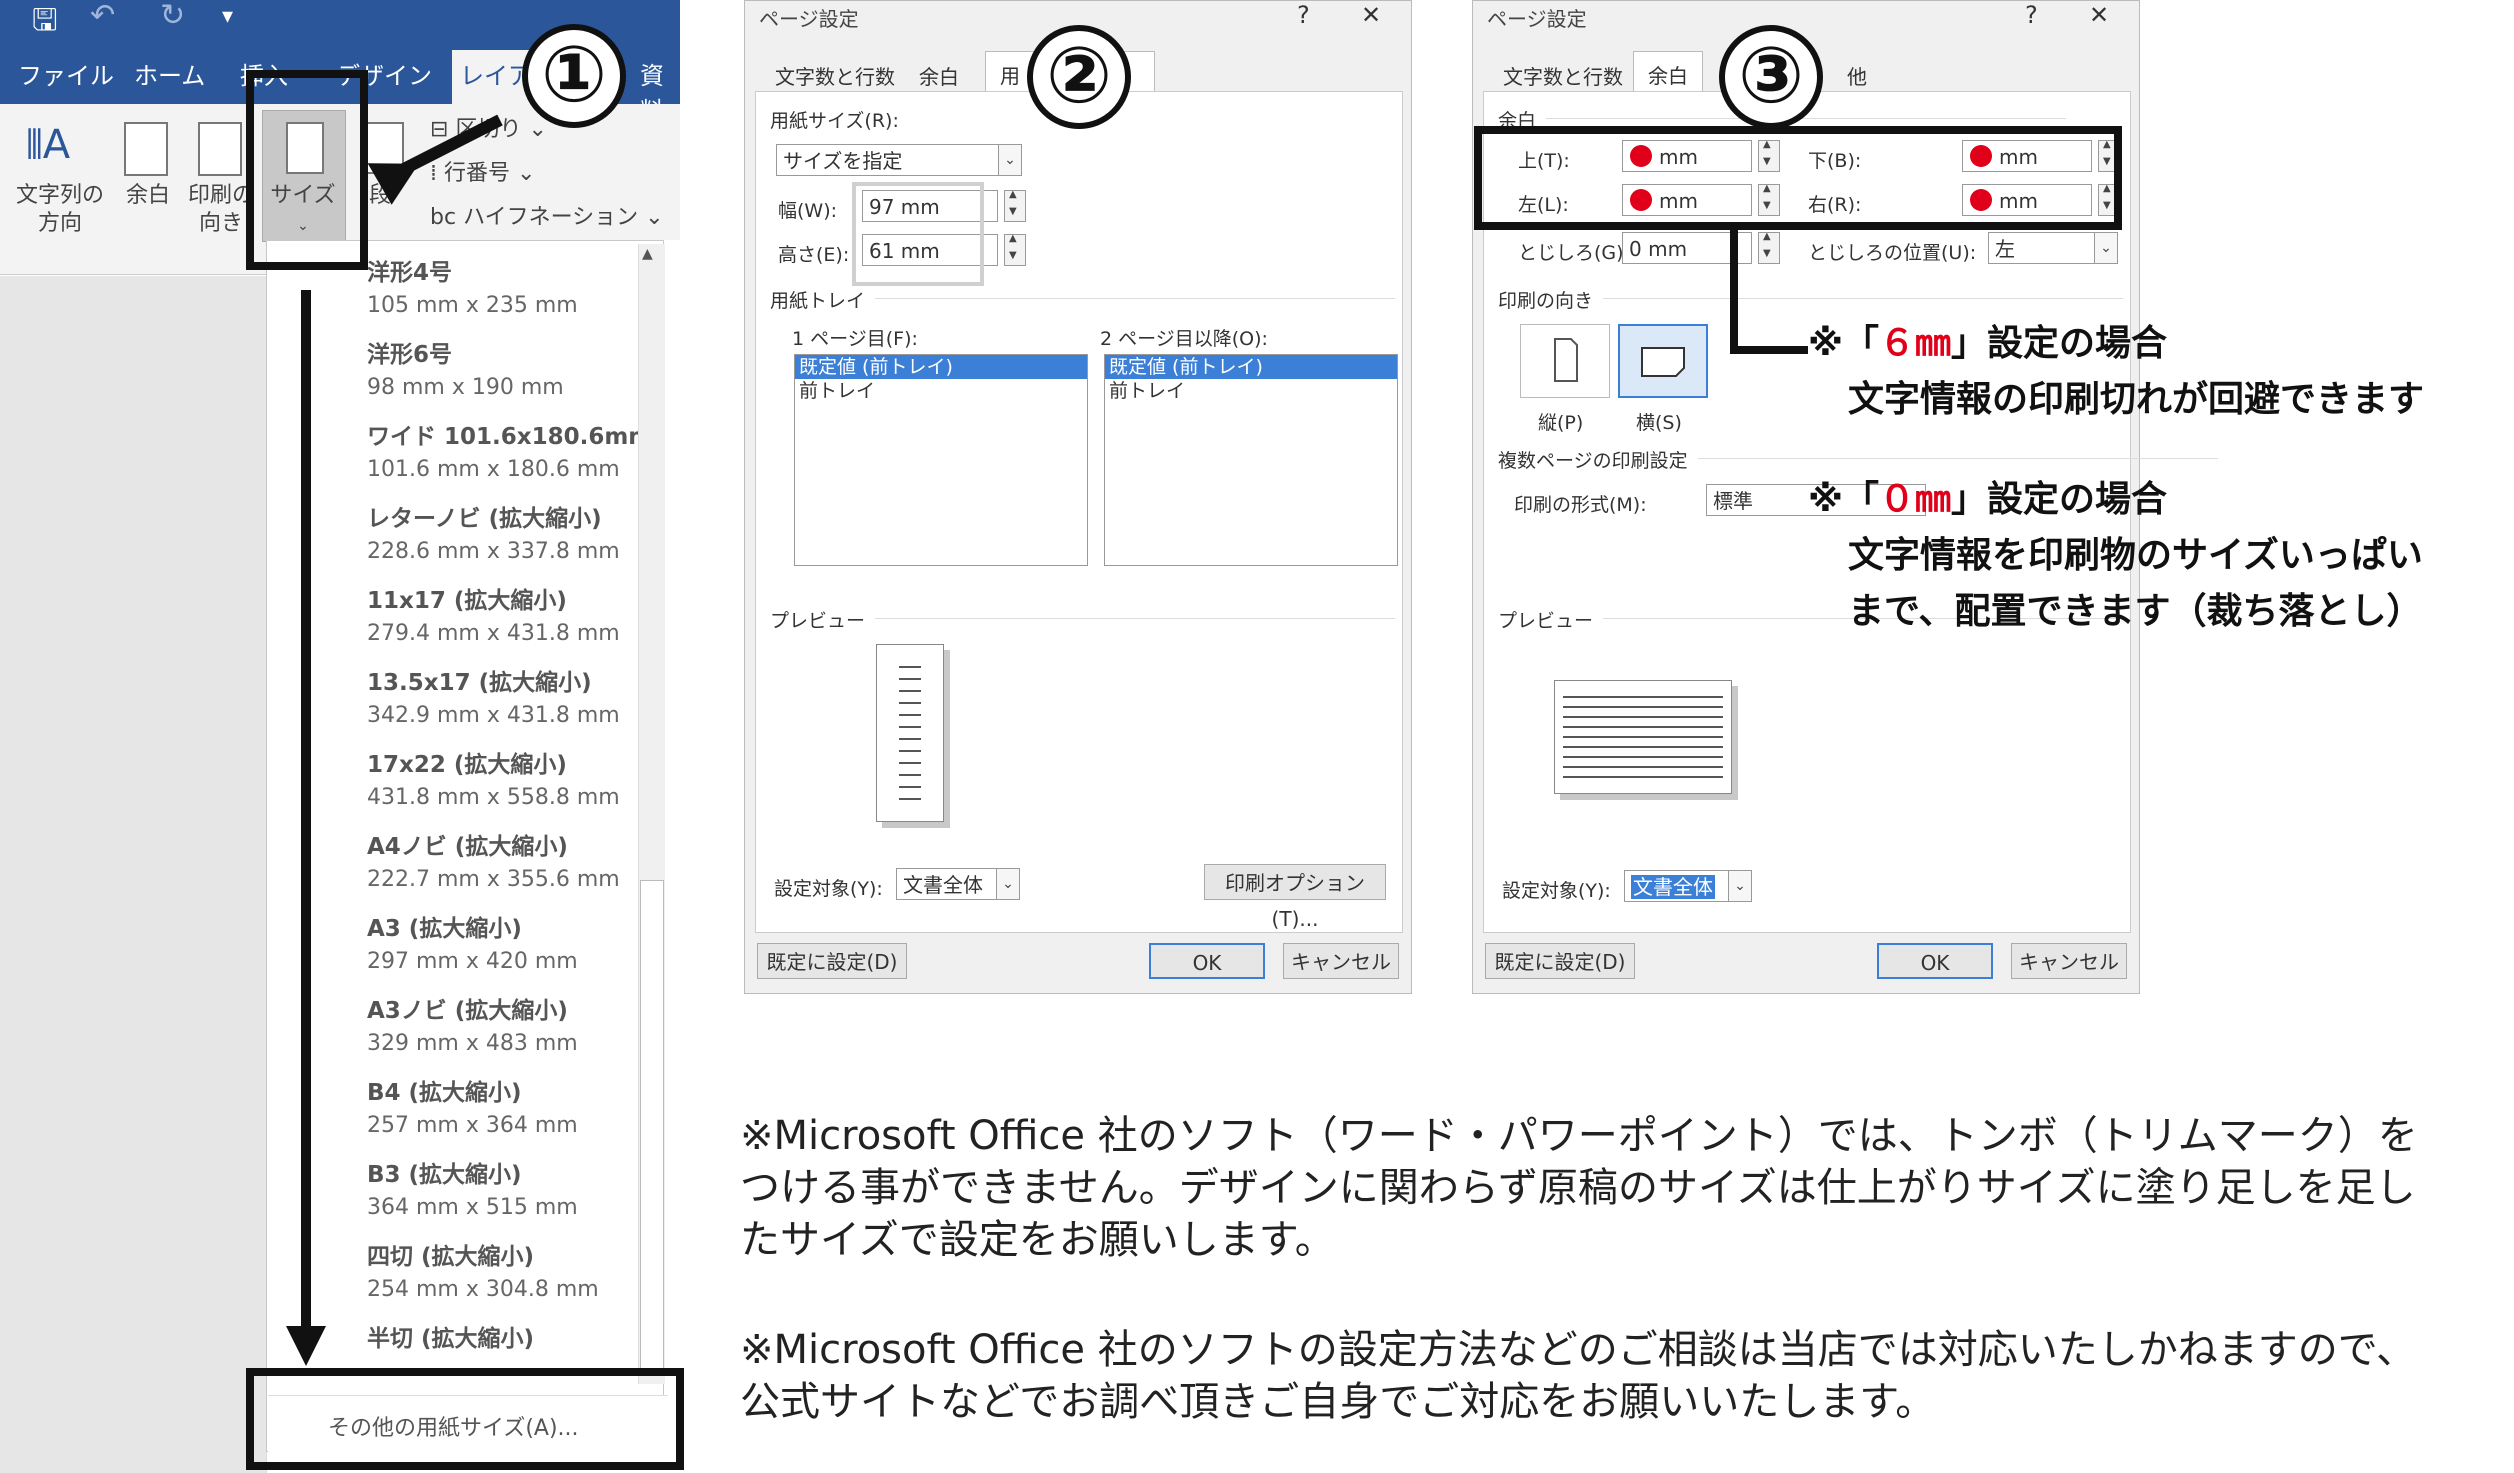 This screenshot has height=1473, width=2514. Describe the element at coordinates (1687, 248) in the screenshot. I see `gutter-input: 0 mm` at that location.